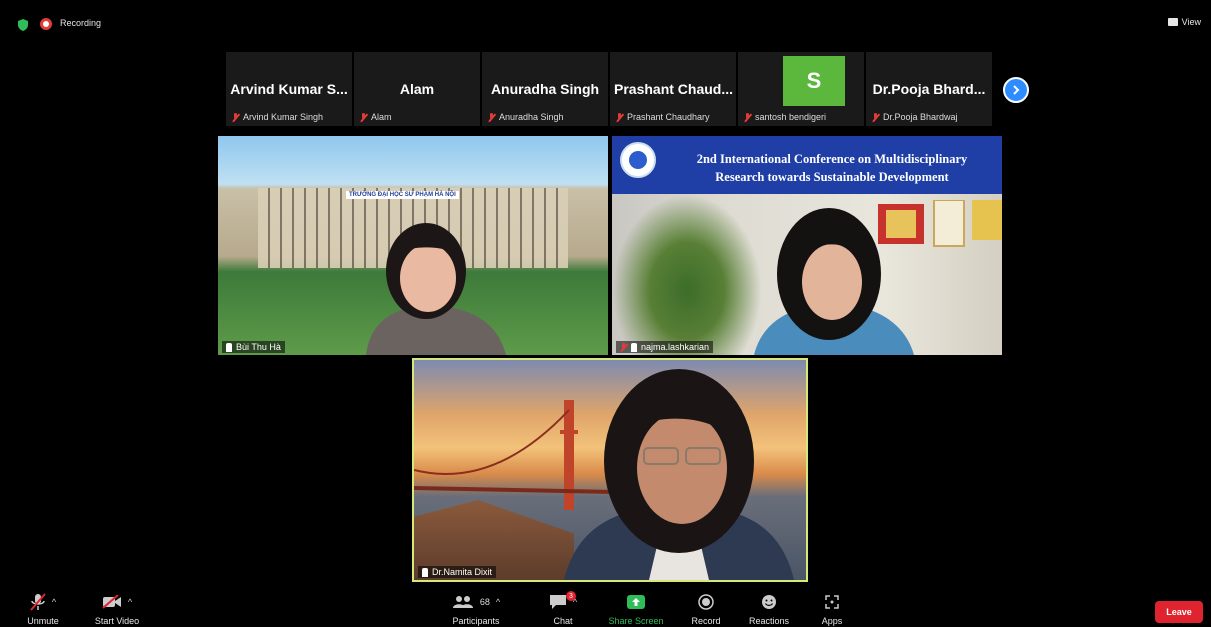 This screenshot has width=1211, height=627. What do you see at coordinates (706, 621) in the screenshot?
I see `record-label: Record` at bounding box center [706, 621].